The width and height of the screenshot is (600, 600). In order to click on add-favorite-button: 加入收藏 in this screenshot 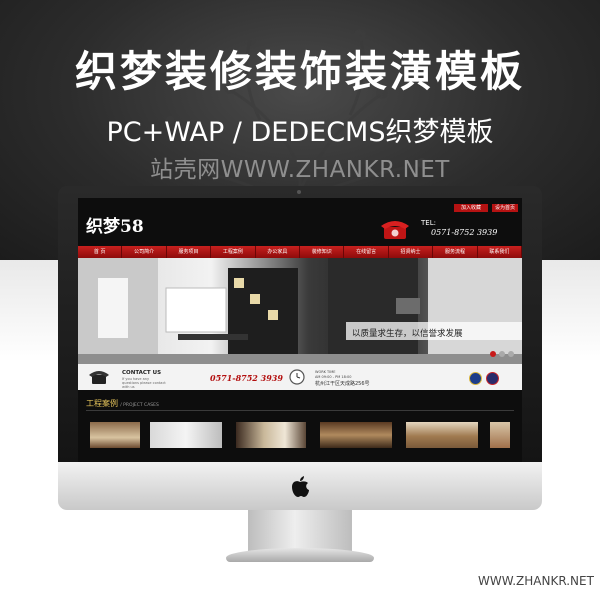, I will do `click(471, 208)`.